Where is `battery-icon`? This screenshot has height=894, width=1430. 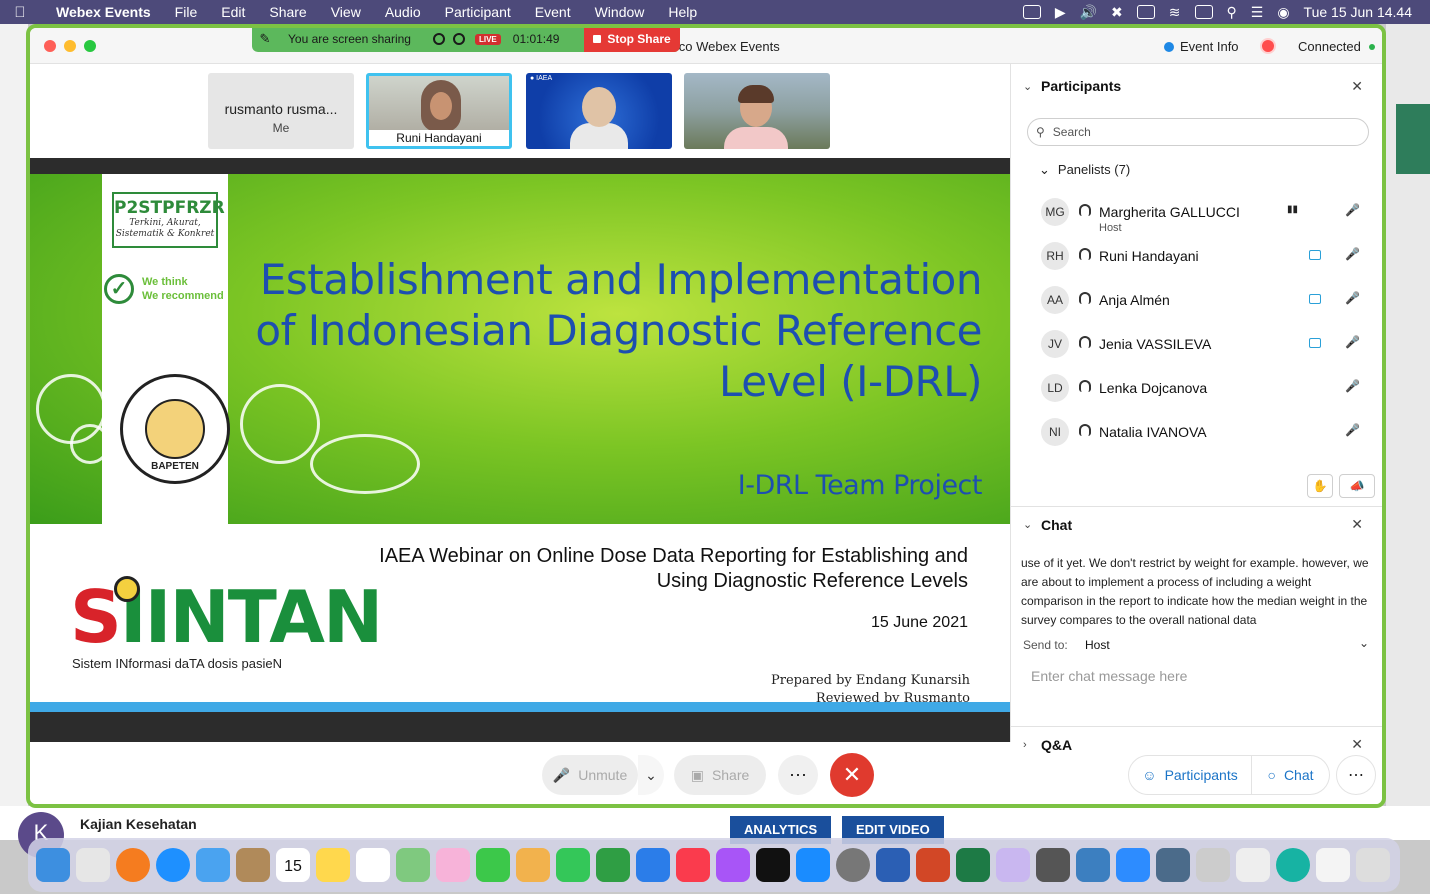
battery-icon is located at coordinates (1145, 12).